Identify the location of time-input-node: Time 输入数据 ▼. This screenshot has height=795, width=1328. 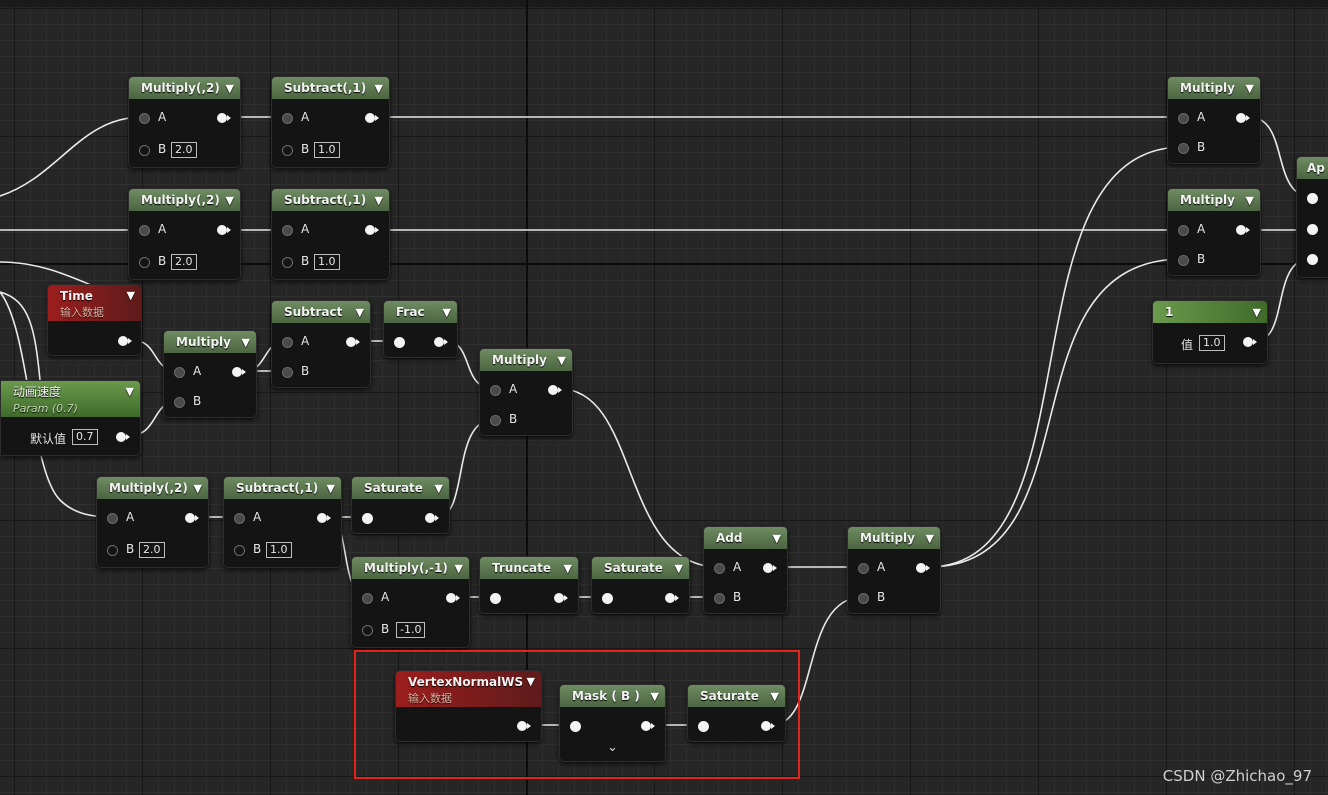
(94, 320).